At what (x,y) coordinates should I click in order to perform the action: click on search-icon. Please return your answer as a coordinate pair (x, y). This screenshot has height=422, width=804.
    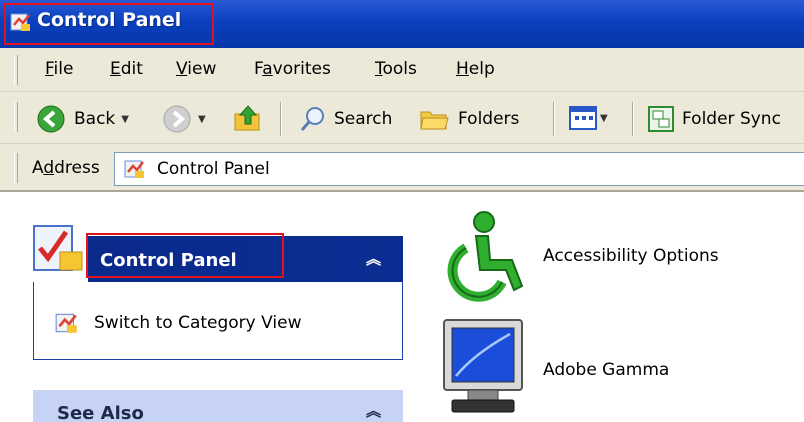
    Looking at the image, I should click on (312, 119).